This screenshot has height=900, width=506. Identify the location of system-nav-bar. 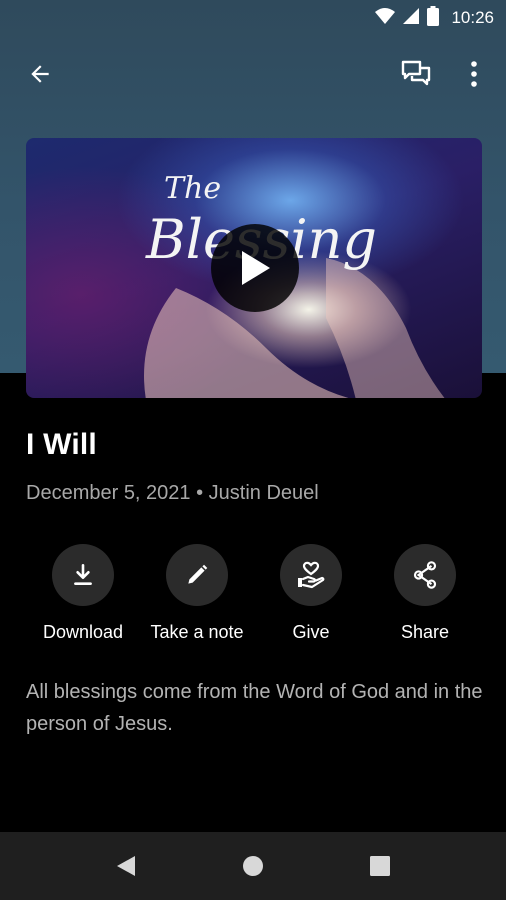
(253, 866).